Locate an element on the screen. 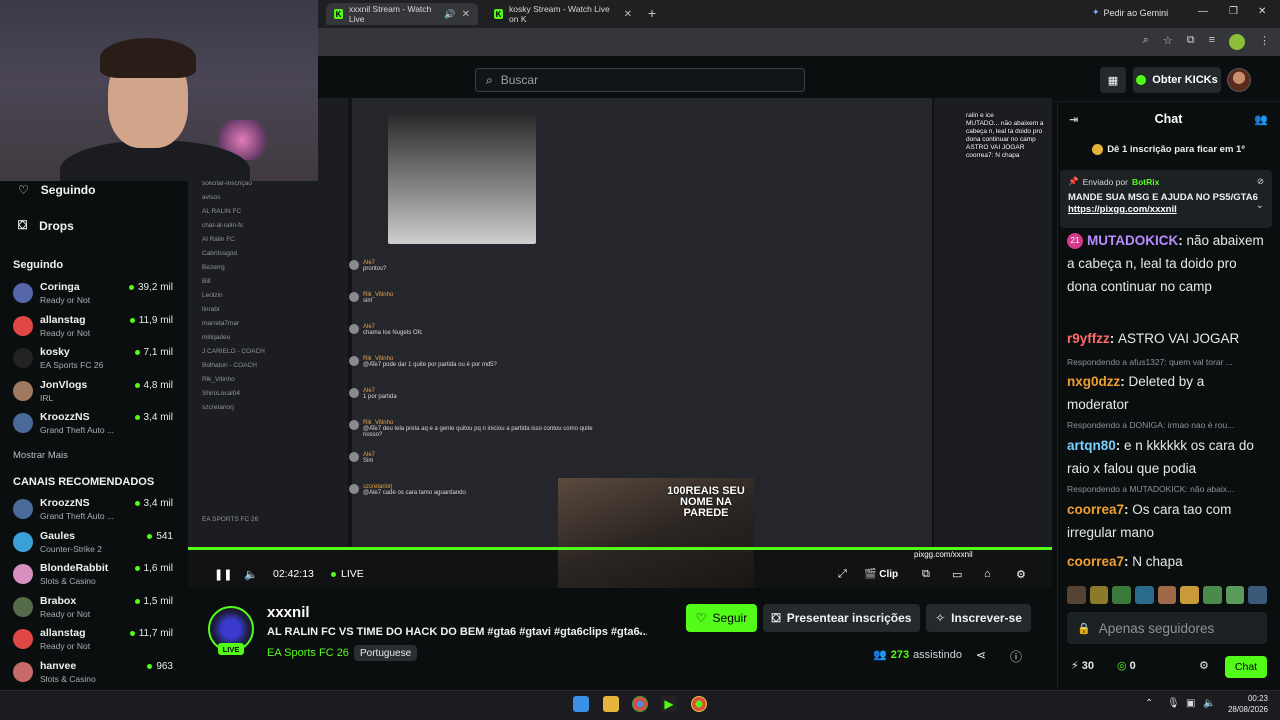  volume-icon: 🔈 is located at coordinates (251, 574).